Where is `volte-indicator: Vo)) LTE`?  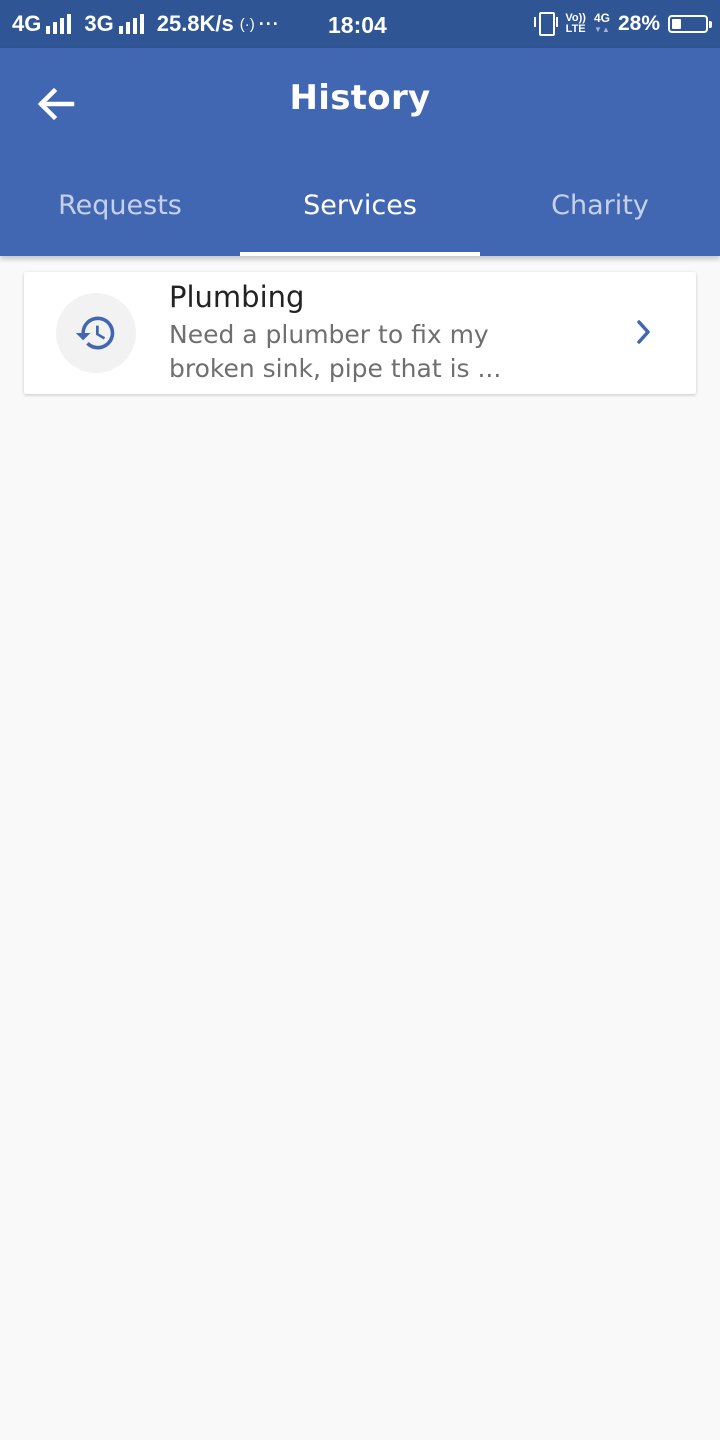 volte-indicator: Vo)) LTE is located at coordinates (575, 24).